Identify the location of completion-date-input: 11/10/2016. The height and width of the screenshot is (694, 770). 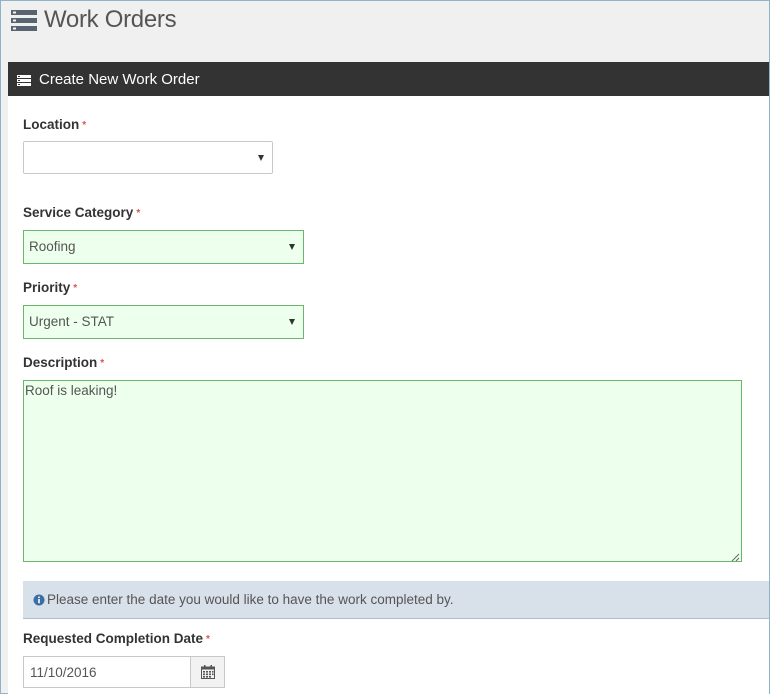
(107, 672).